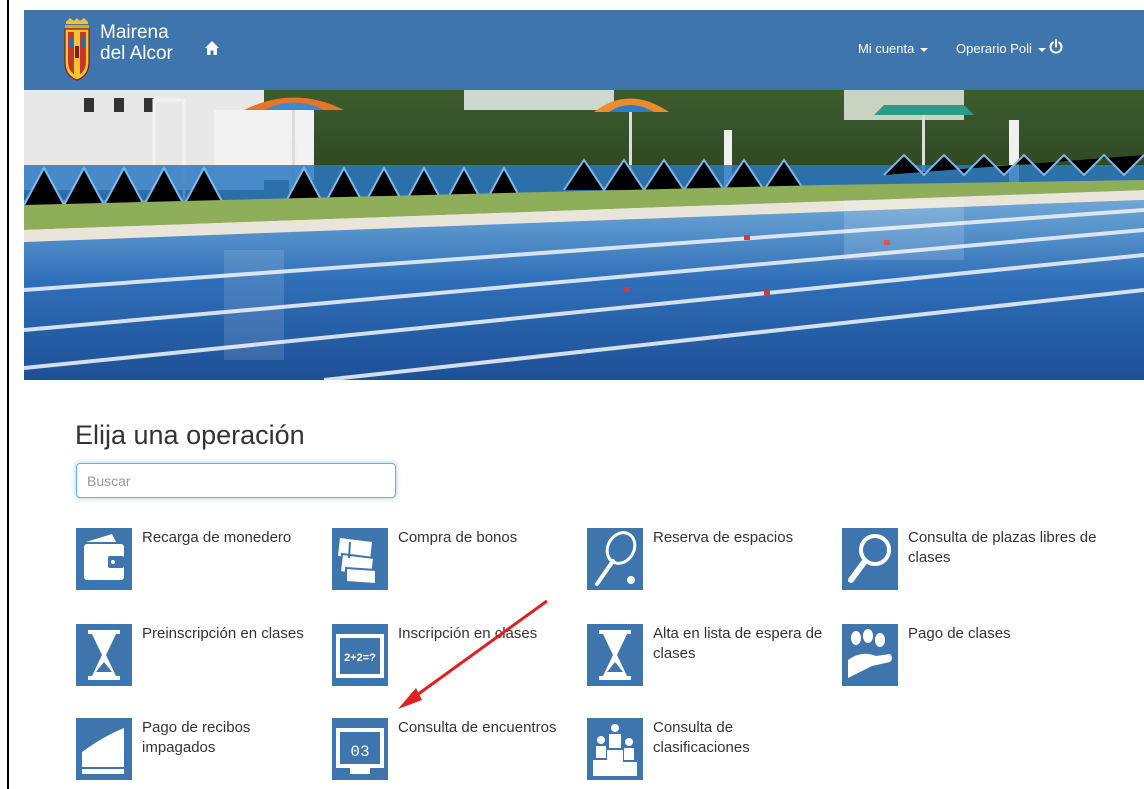 This screenshot has height=789, width=1144. Describe the element at coordinates (104, 749) in the screenshot. I see `receipt-icon` at that location.